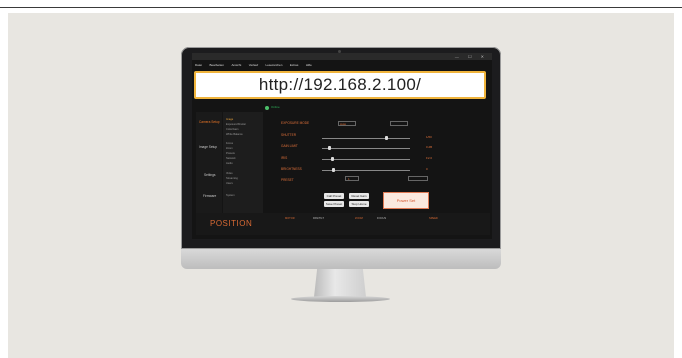 The image size is (682, 358). What do you see at coordinates (366, 159) in the screenshot?
I see `iris-slider` at bounding box center [366, 159].